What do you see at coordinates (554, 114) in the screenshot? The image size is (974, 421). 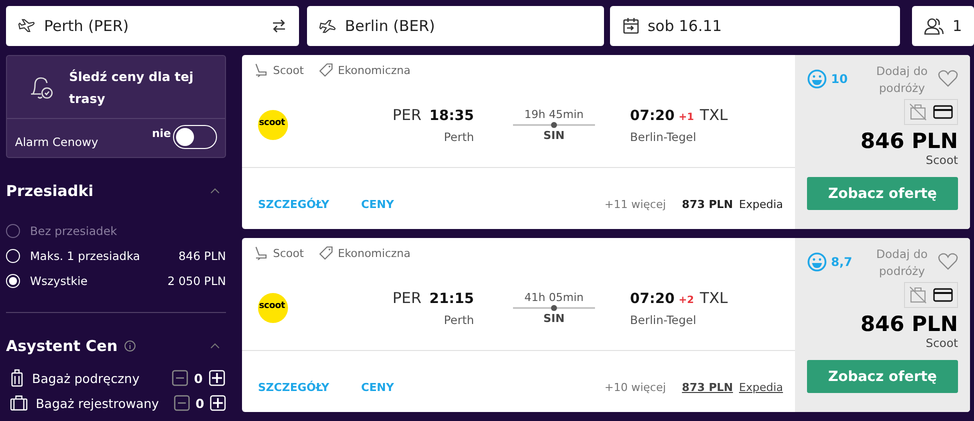 I see `flight-duration: 19h 45min` at bounding box center [554, 114].